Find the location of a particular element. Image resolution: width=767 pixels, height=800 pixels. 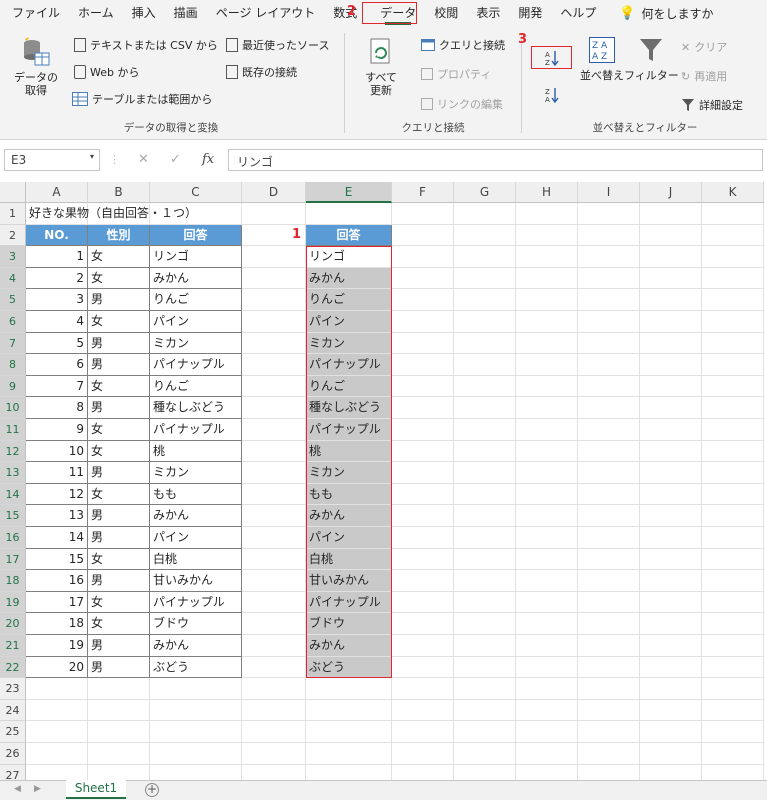

column-header-k: K is located at coordinates (733, 192).